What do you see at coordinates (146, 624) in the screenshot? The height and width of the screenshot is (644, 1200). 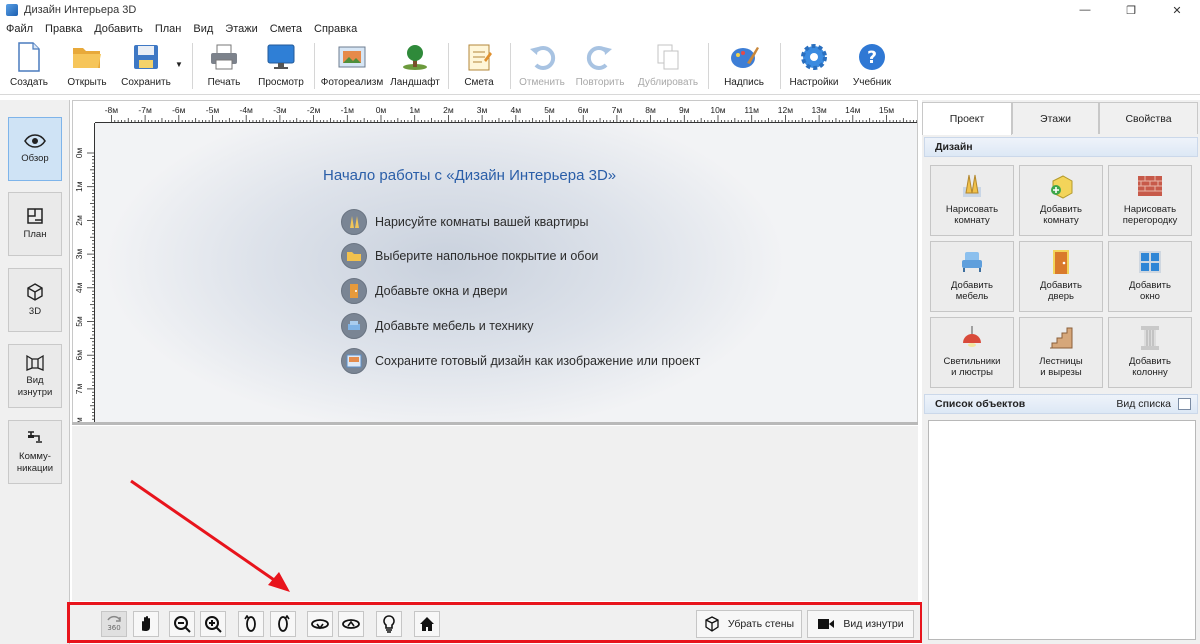 I see `pan-button` at bounding box center [146, 624].